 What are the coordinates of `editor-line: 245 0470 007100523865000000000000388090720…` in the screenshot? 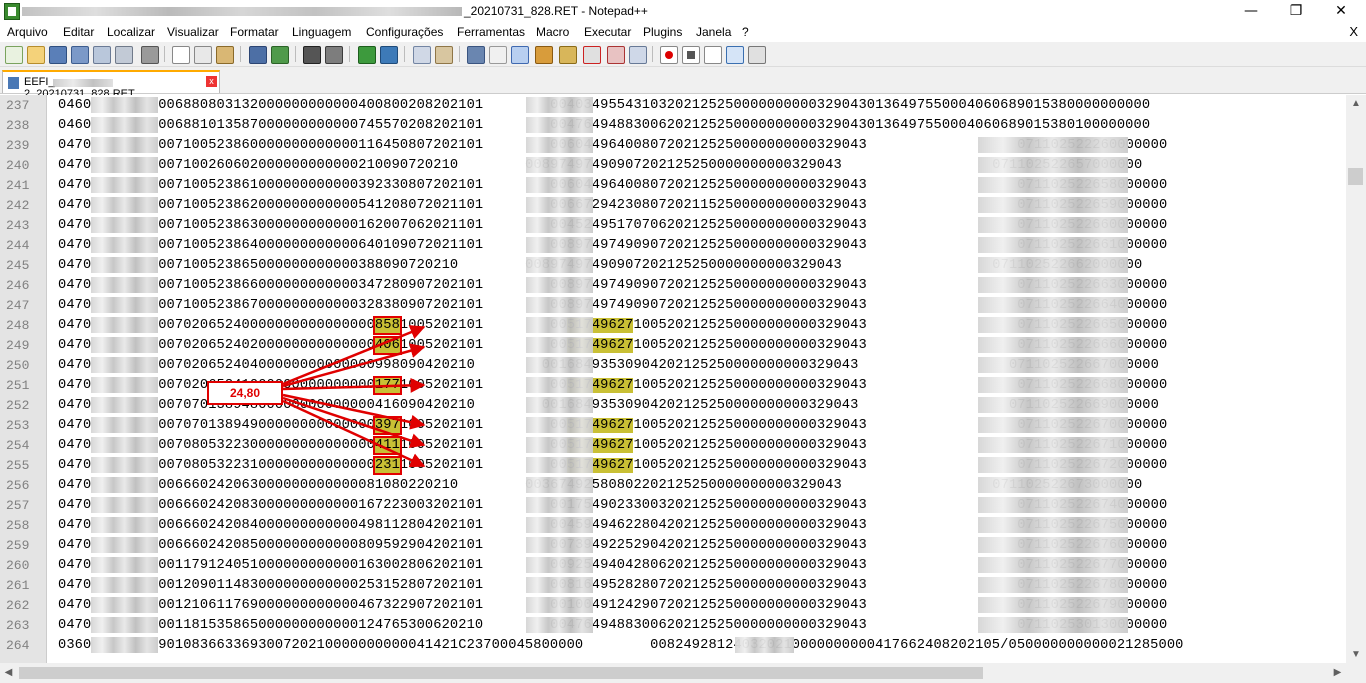 It's located at (673, 265).